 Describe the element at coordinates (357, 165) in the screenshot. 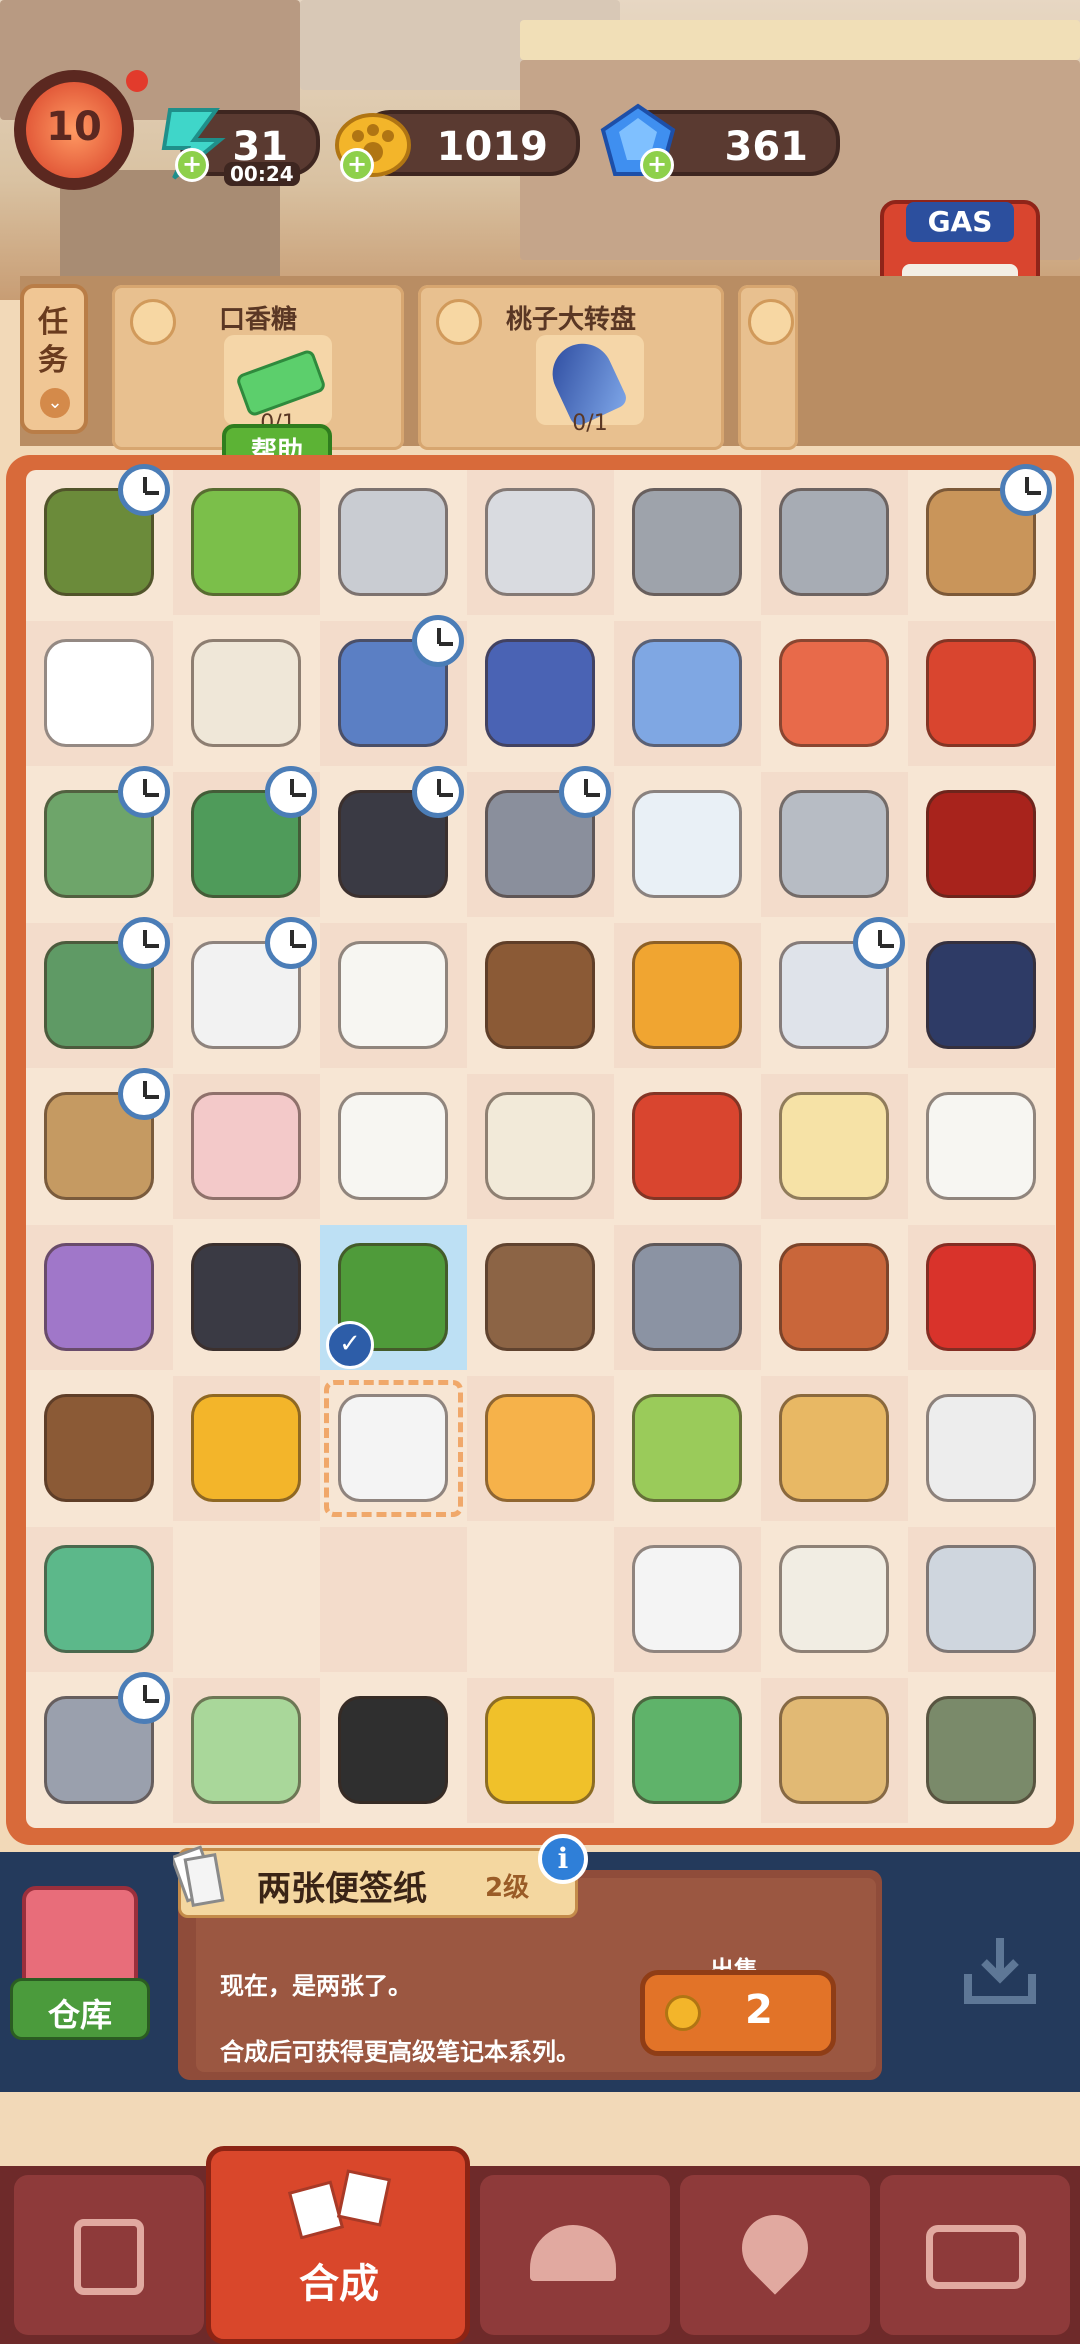

I see `add-coins-button: +` at that location.